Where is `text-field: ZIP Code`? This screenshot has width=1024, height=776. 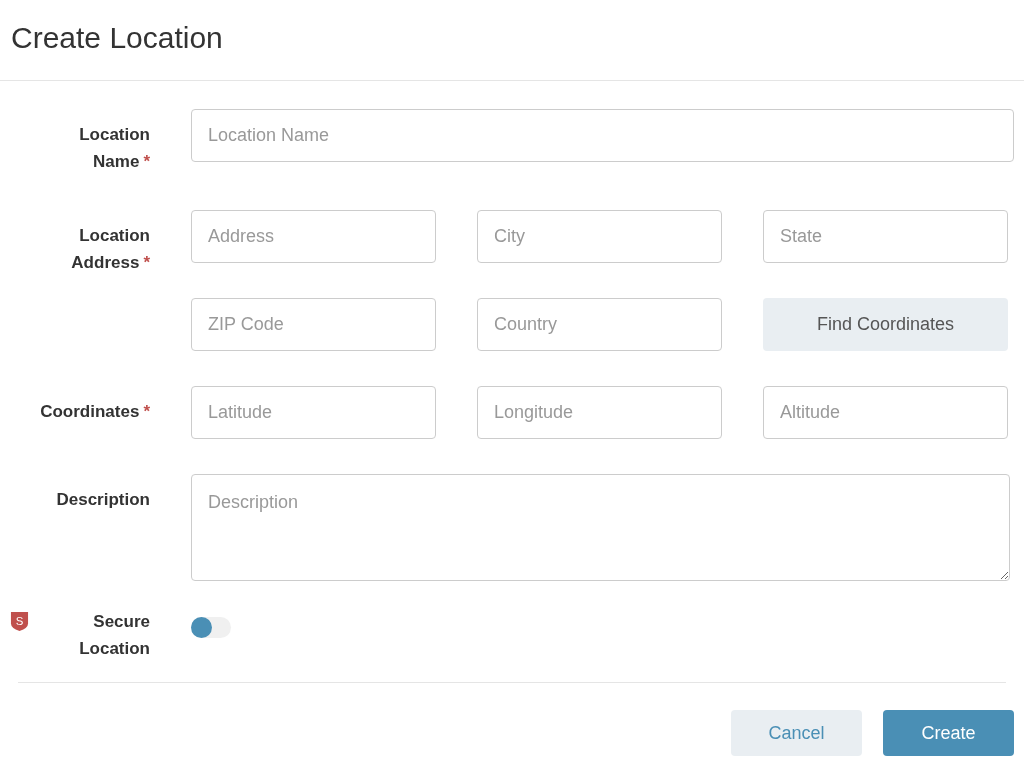 text-field: ZIP Code is located at coordinates (313, 324).